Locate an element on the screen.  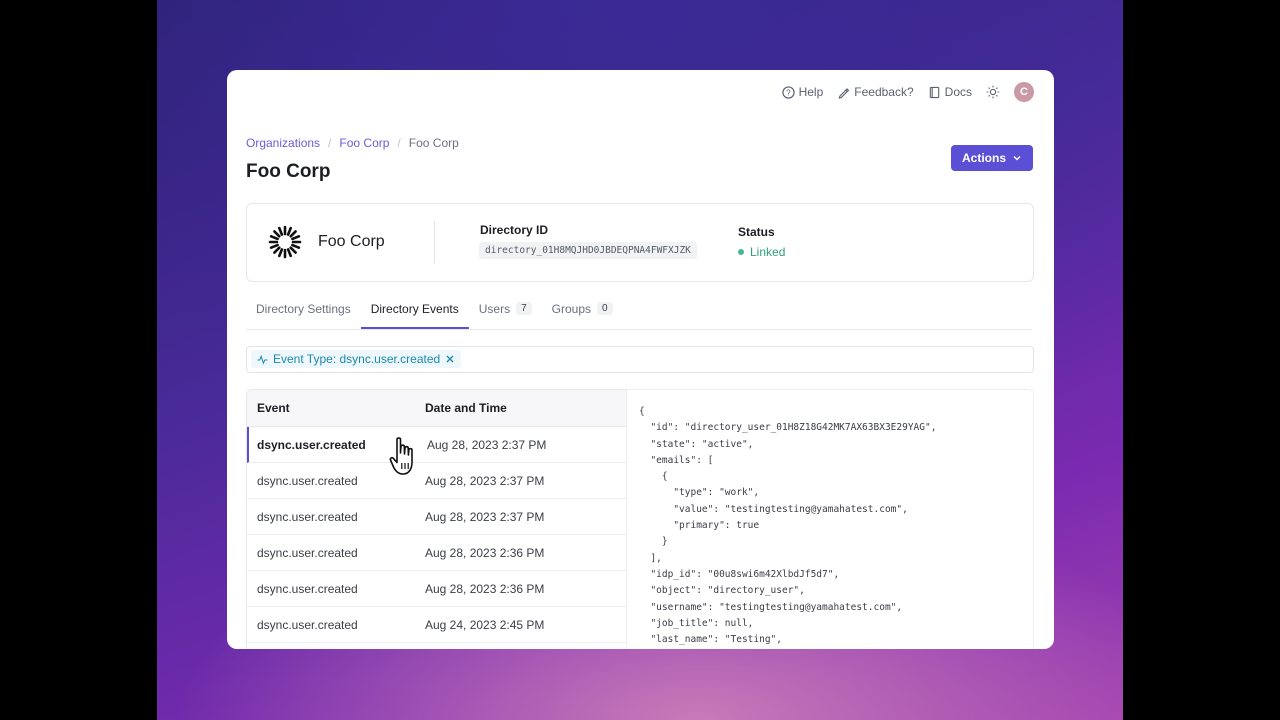
sun-icon is located at coordinates (993, 92).